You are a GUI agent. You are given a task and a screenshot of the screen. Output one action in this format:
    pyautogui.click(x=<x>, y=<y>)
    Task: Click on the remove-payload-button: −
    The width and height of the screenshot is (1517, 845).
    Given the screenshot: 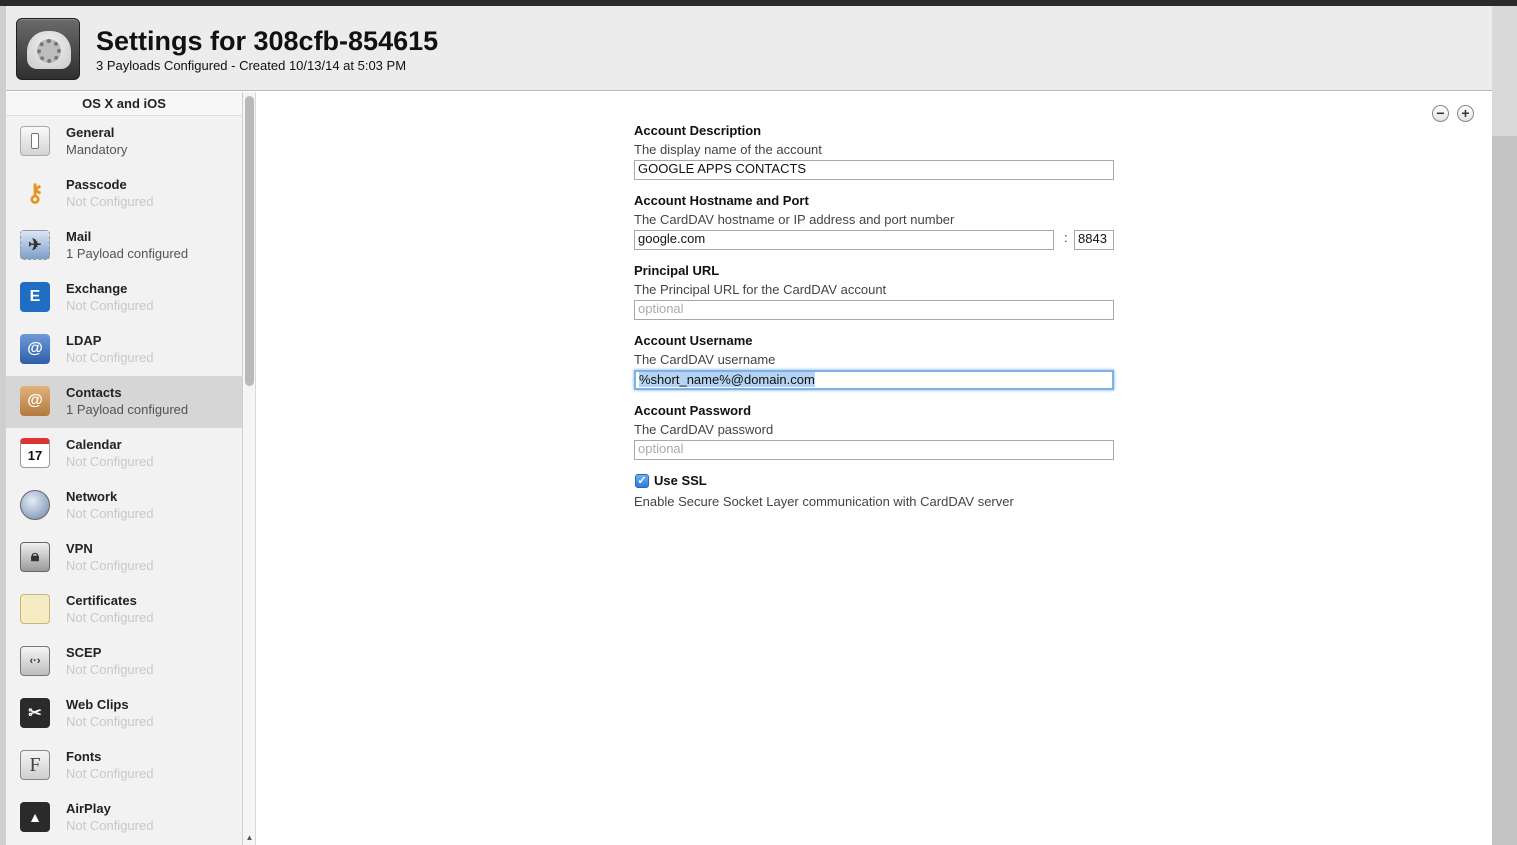 What is the action you would take?
    pyautogui.click(x=1440, y=113)
    